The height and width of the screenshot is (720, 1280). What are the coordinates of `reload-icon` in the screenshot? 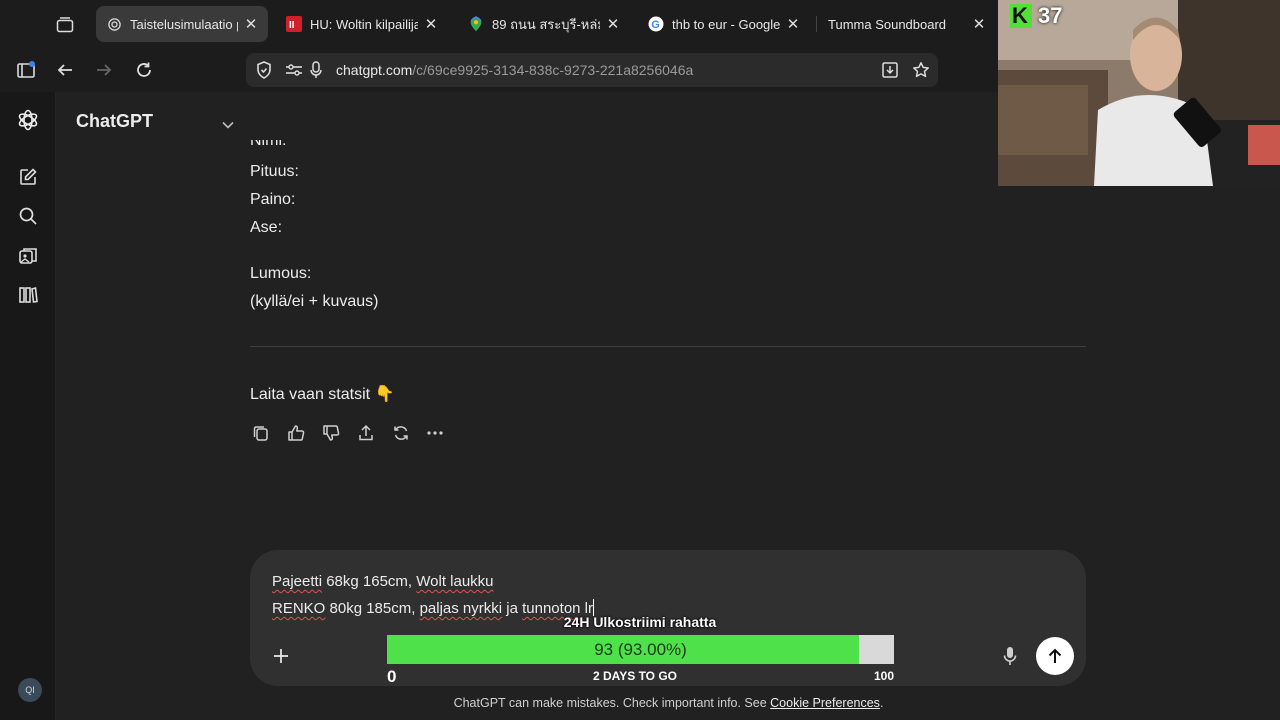 It's located at (144, 70).